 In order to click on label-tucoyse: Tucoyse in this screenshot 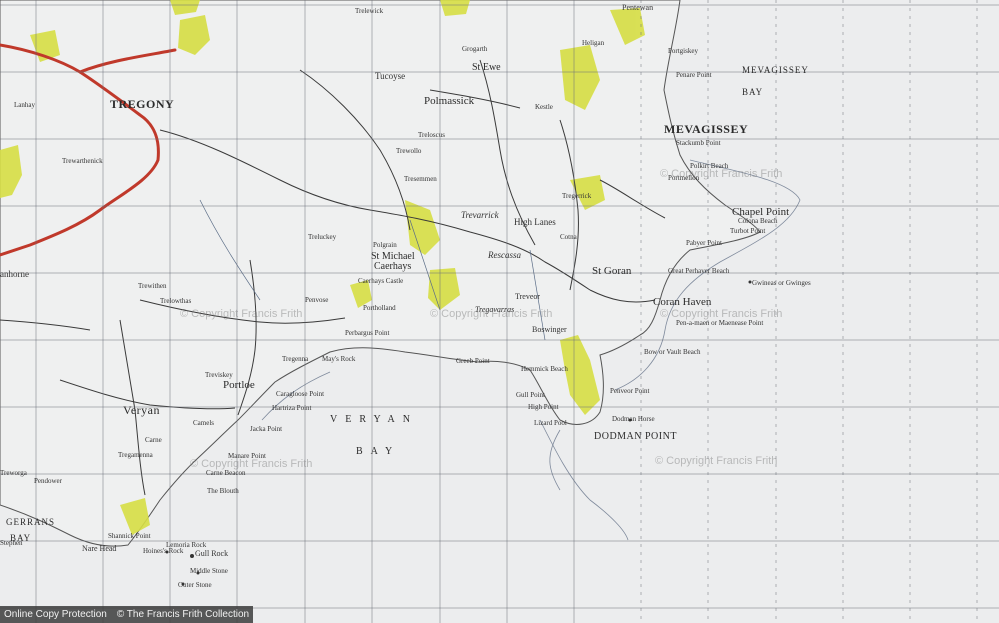, I will do `click(390, 76)`.